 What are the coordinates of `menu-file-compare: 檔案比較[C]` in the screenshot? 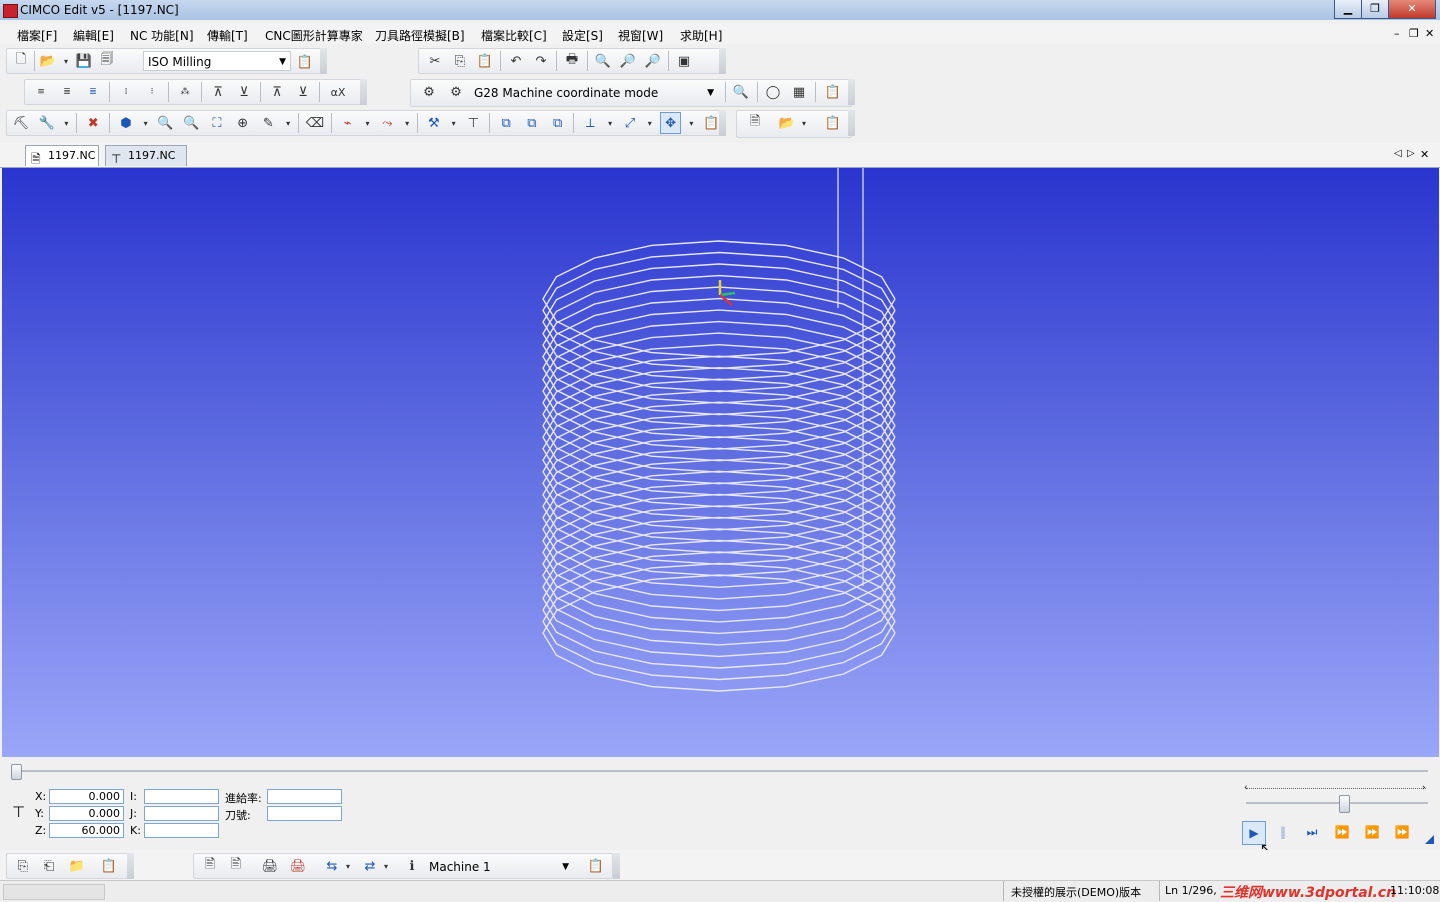 It's located at (514, 35).